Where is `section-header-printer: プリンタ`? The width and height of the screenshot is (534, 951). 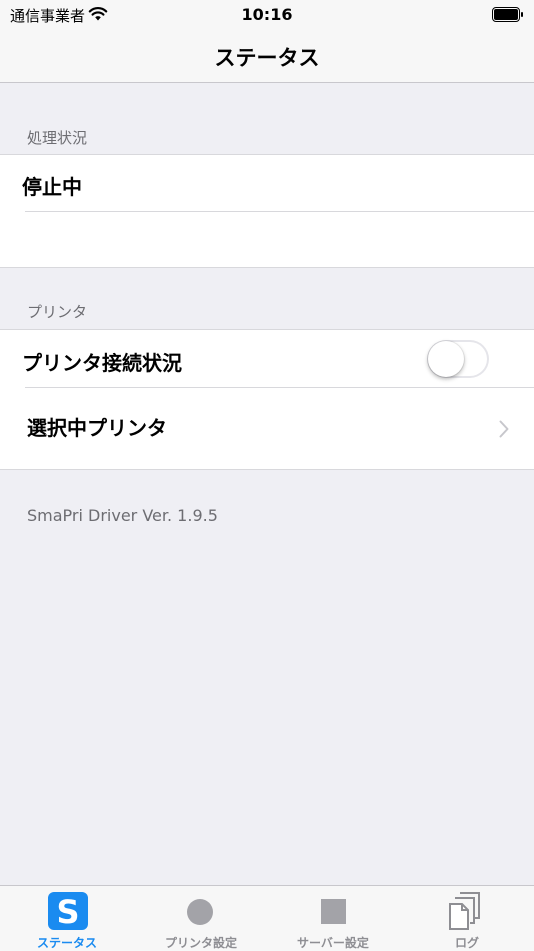 section-header-printer: プリンタ is located at coordinates (57, 312).